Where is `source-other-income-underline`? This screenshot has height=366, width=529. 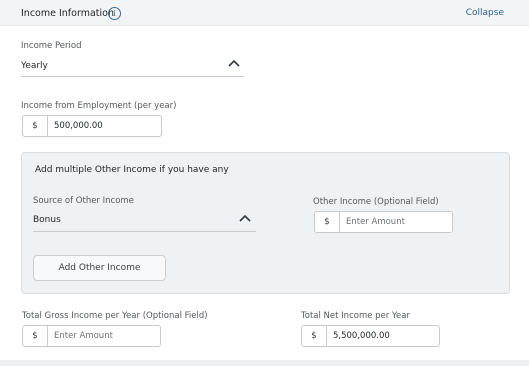 source-other-income-underline is located at coordinates (144, 231).